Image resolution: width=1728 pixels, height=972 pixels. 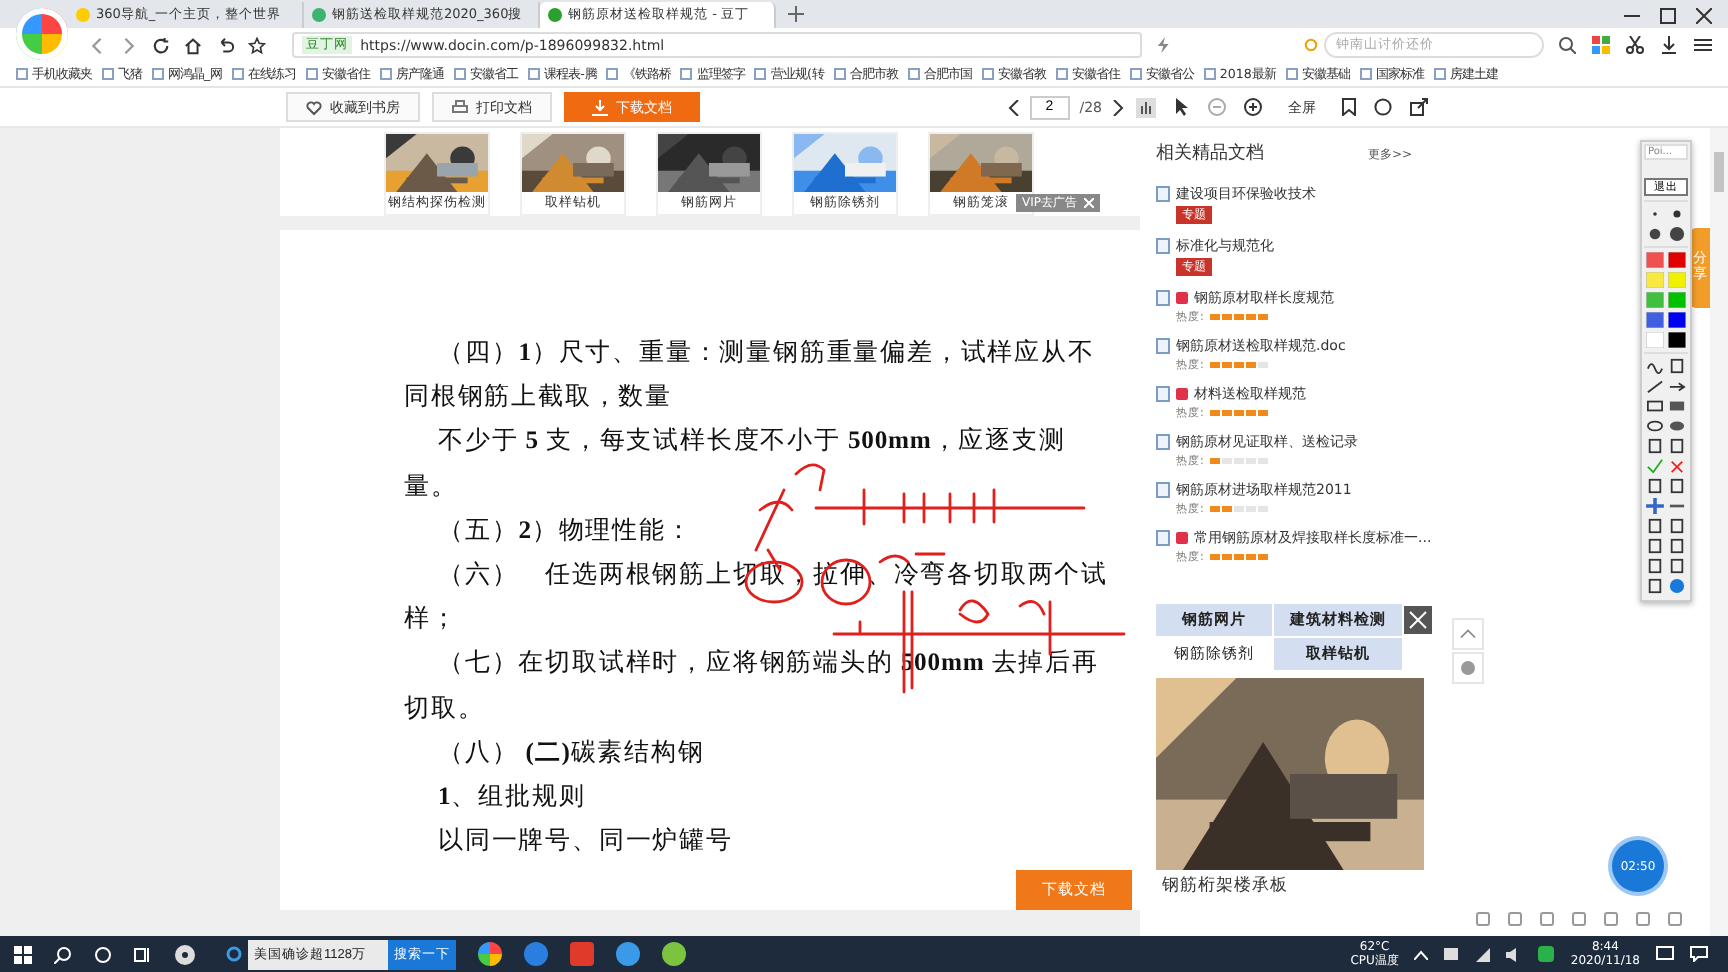 I want to click on star-icon, so click(x=257, y=45).